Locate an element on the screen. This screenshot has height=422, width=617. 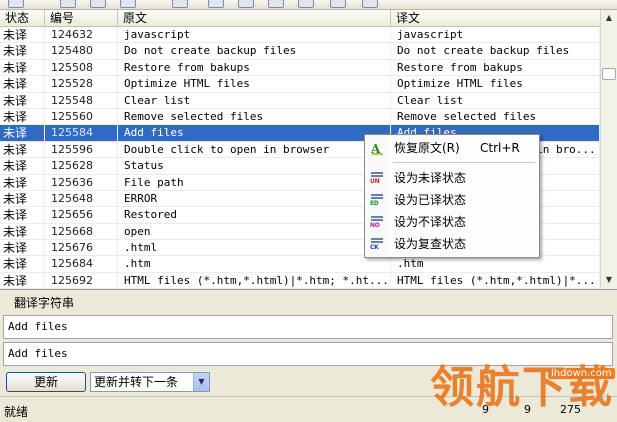
toolbar-grid-icon is located at coordinates (246, 4).